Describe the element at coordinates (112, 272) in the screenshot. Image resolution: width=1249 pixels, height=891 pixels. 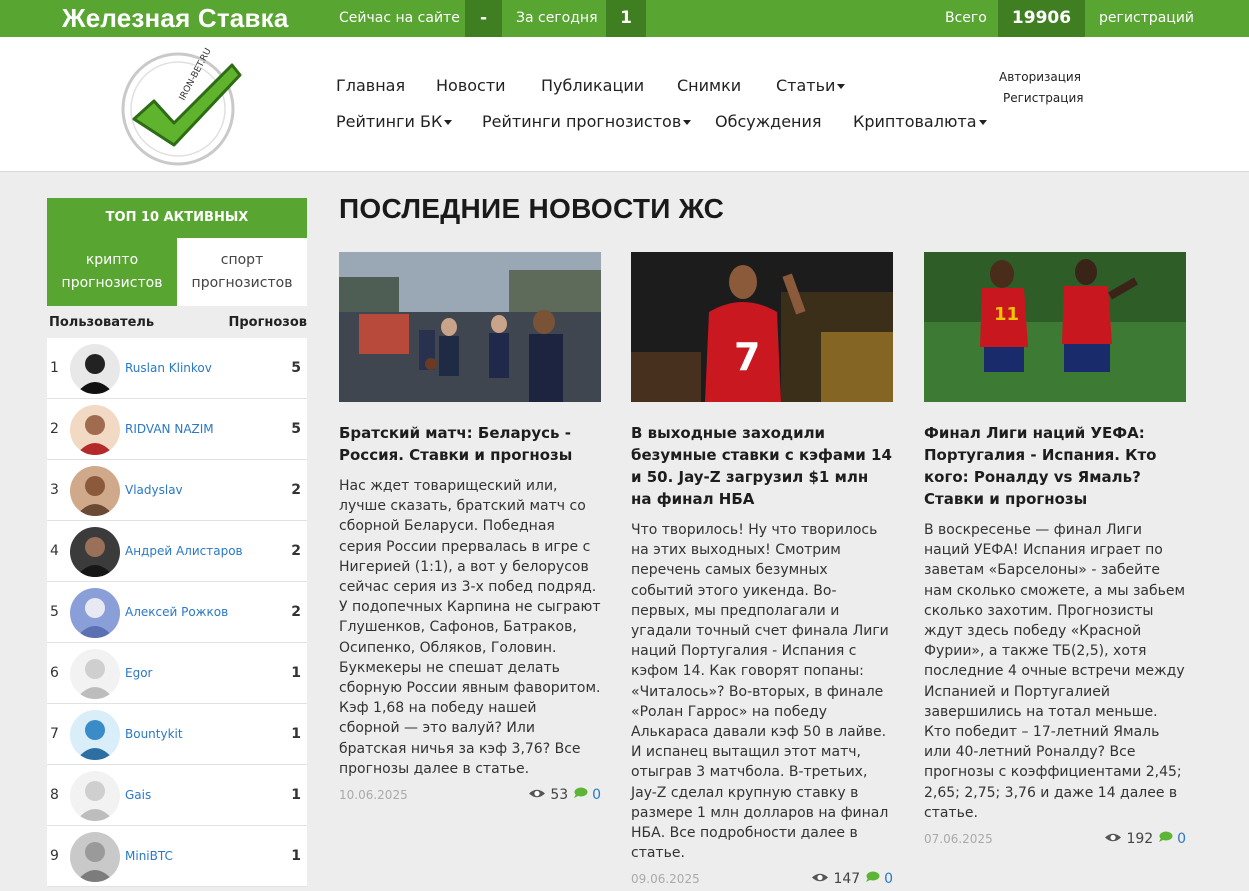
I see `tab-crypto-forecasters: крипто прогнозистов` at that location.